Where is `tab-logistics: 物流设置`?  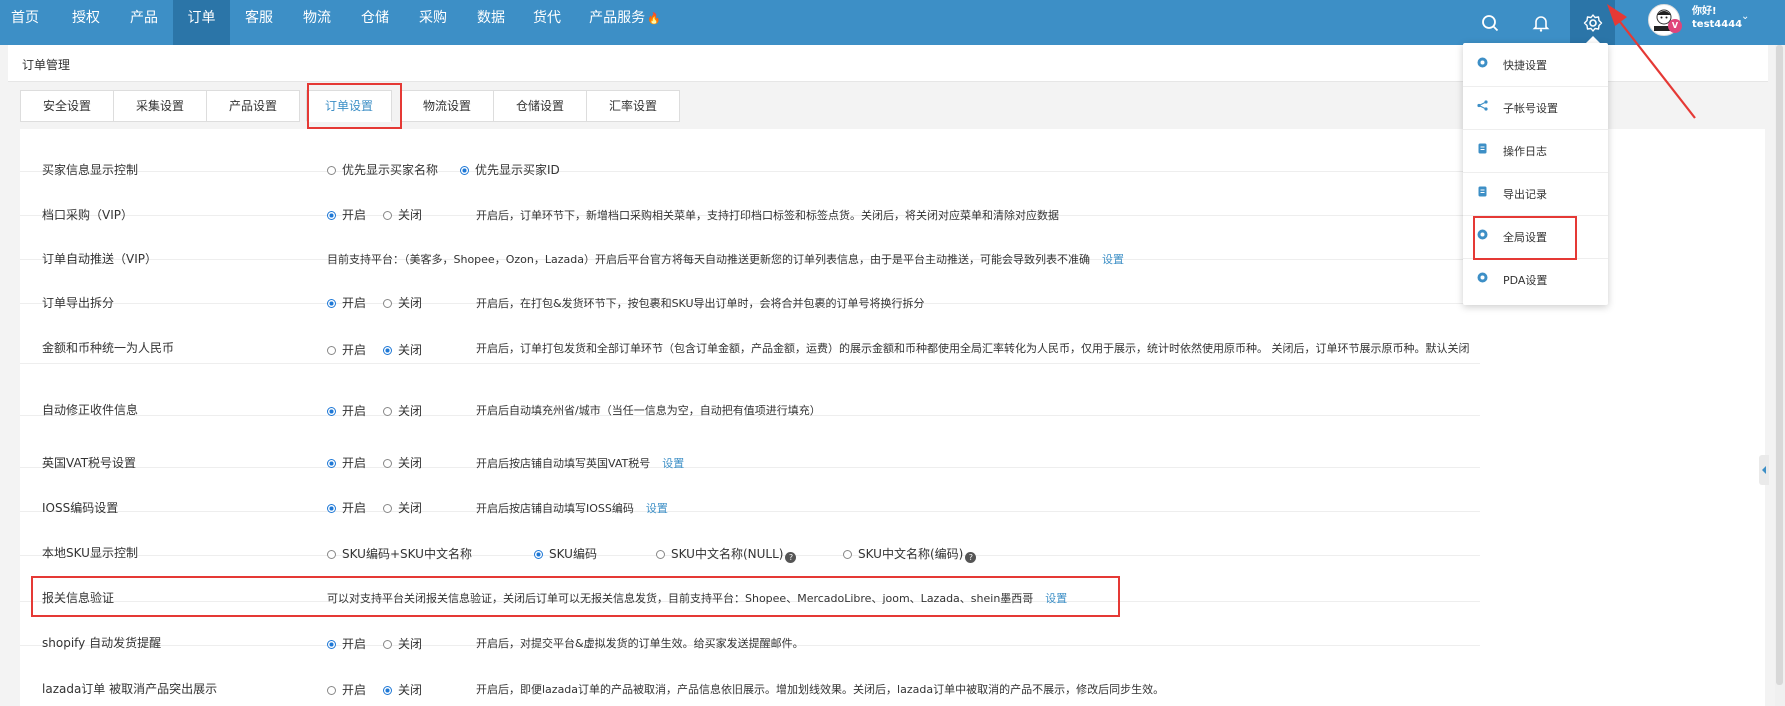 tab-logistics: 物流设置 is located at coordinates (447, 106).